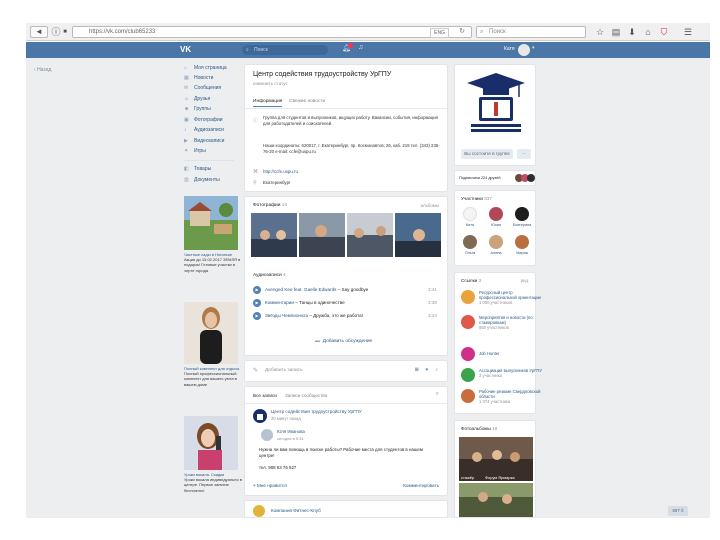 Image resolution: width=720 pixels, height=540 pixels. I want to click on vk-search-input: ⌕ Поиск, so click(285, 50).